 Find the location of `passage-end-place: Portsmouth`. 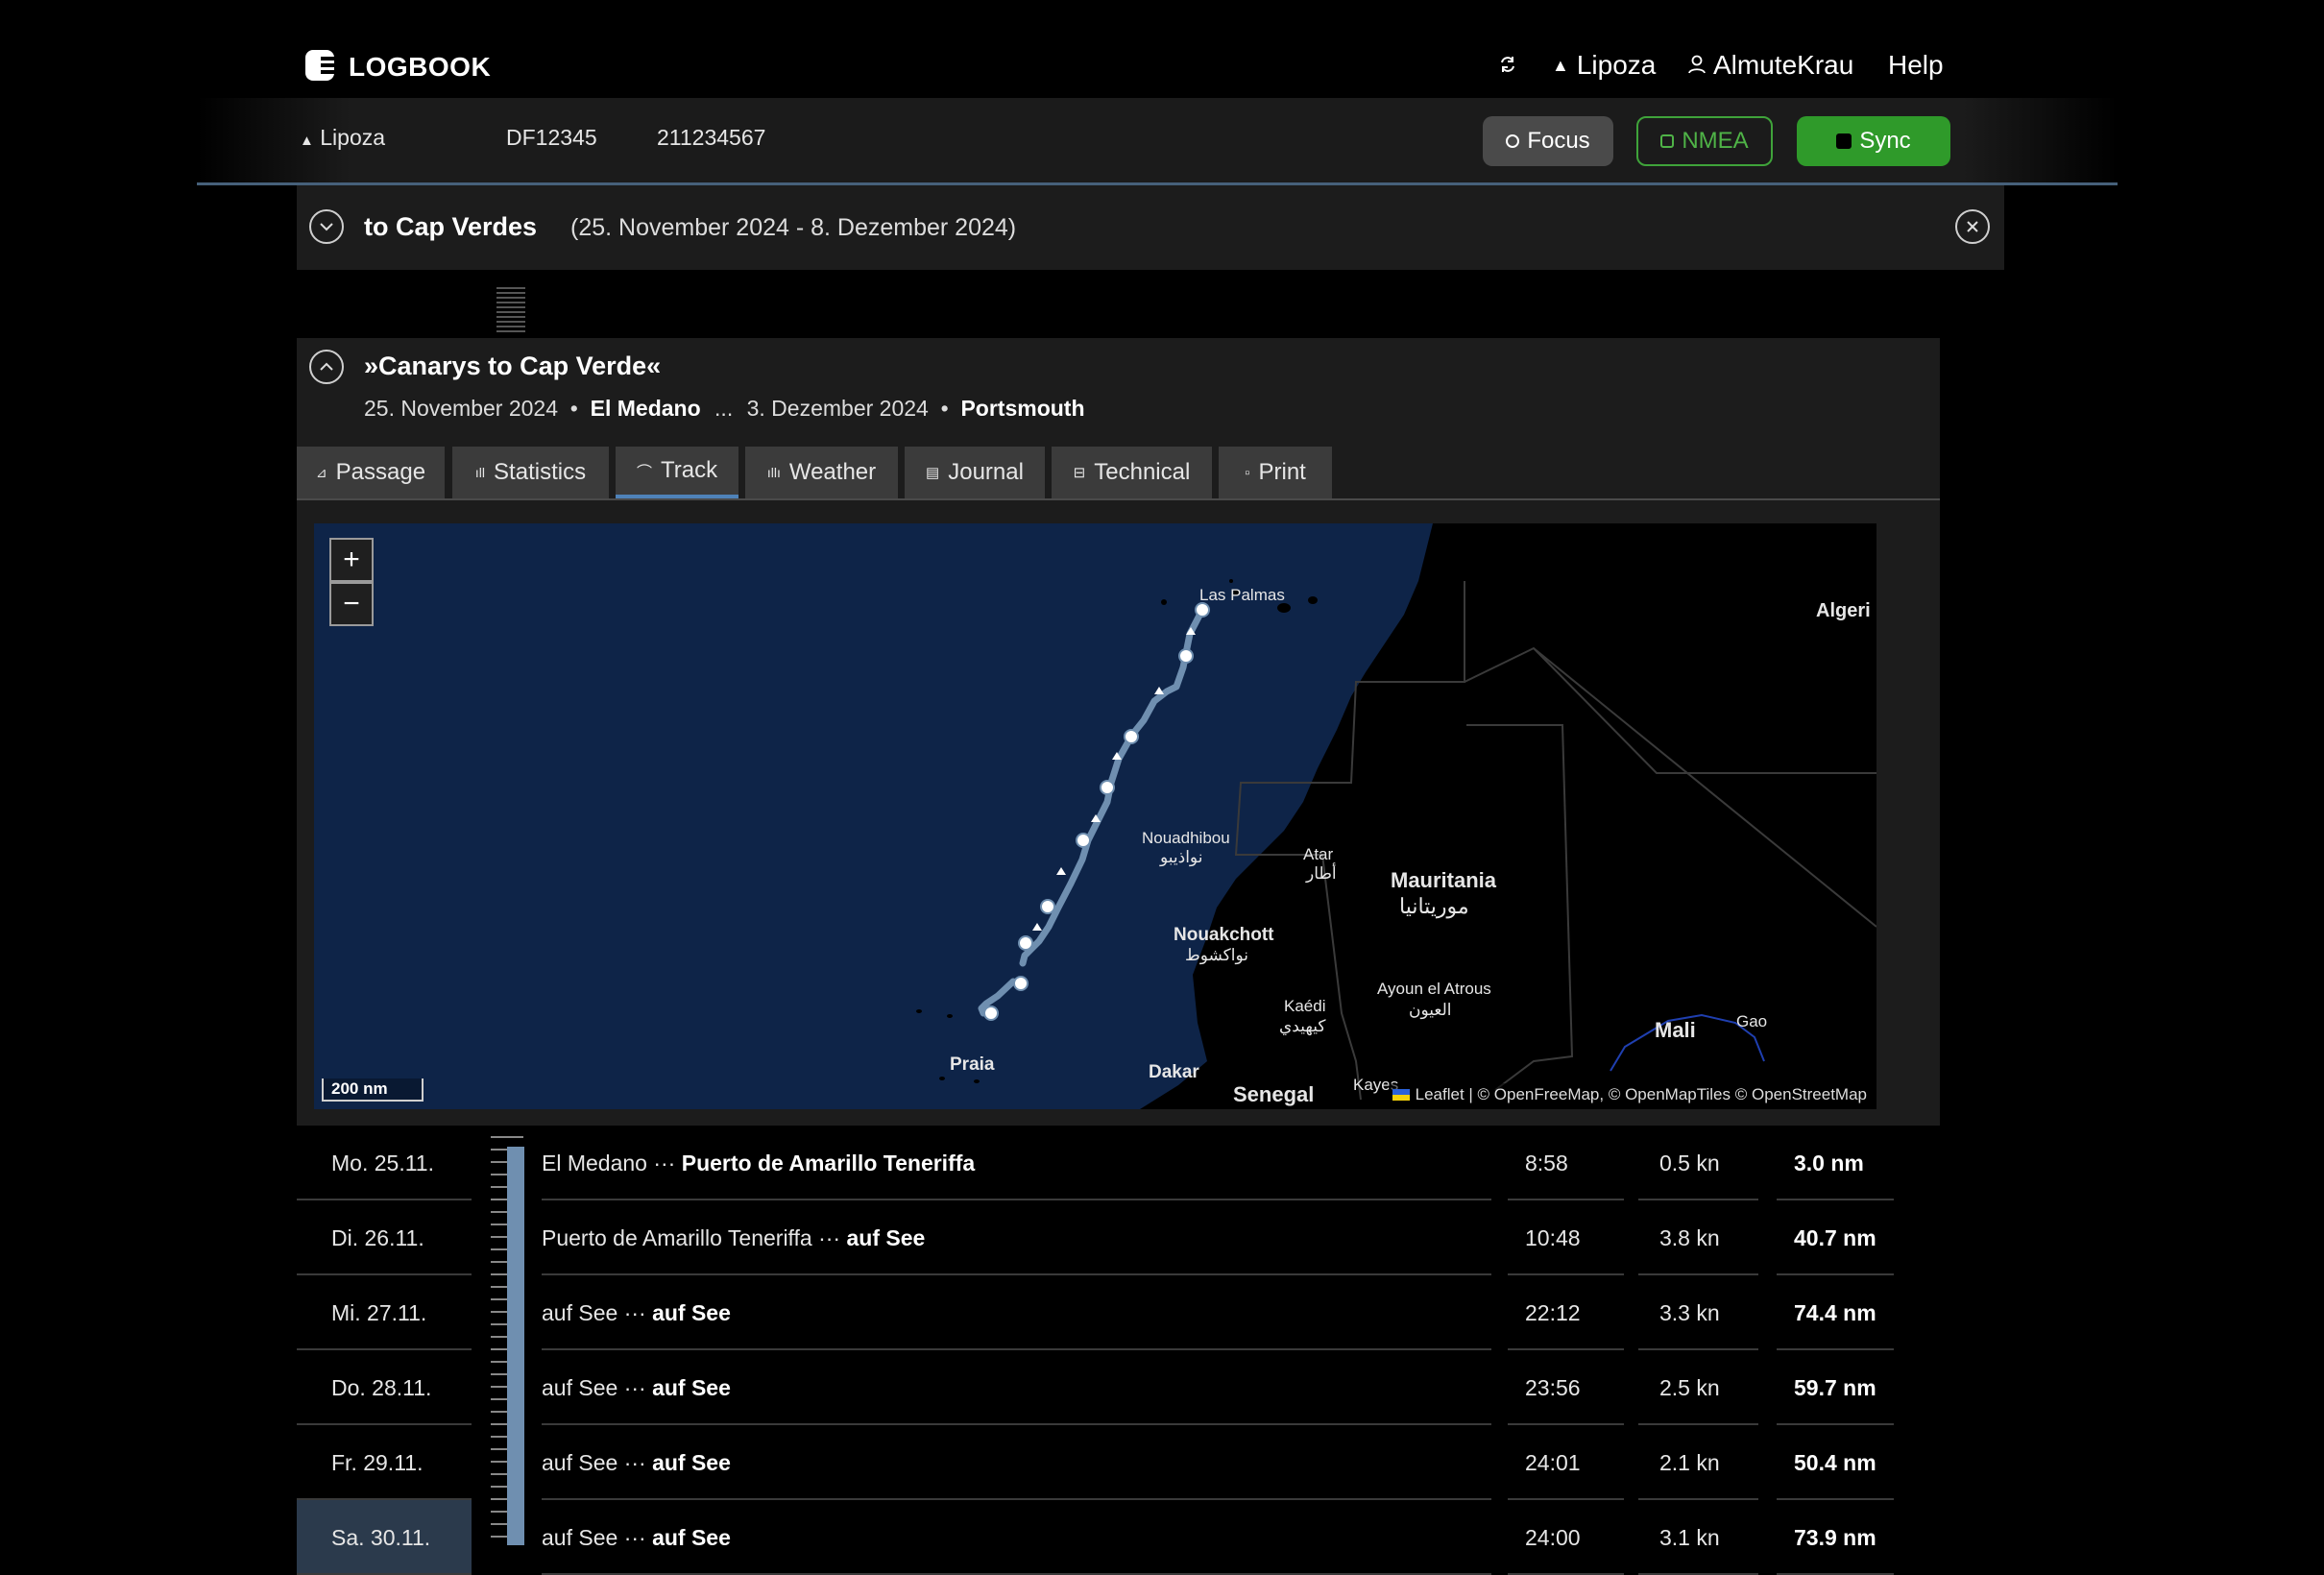

passage-end-place: Portsmouth is located at coordinates (1023, 408).